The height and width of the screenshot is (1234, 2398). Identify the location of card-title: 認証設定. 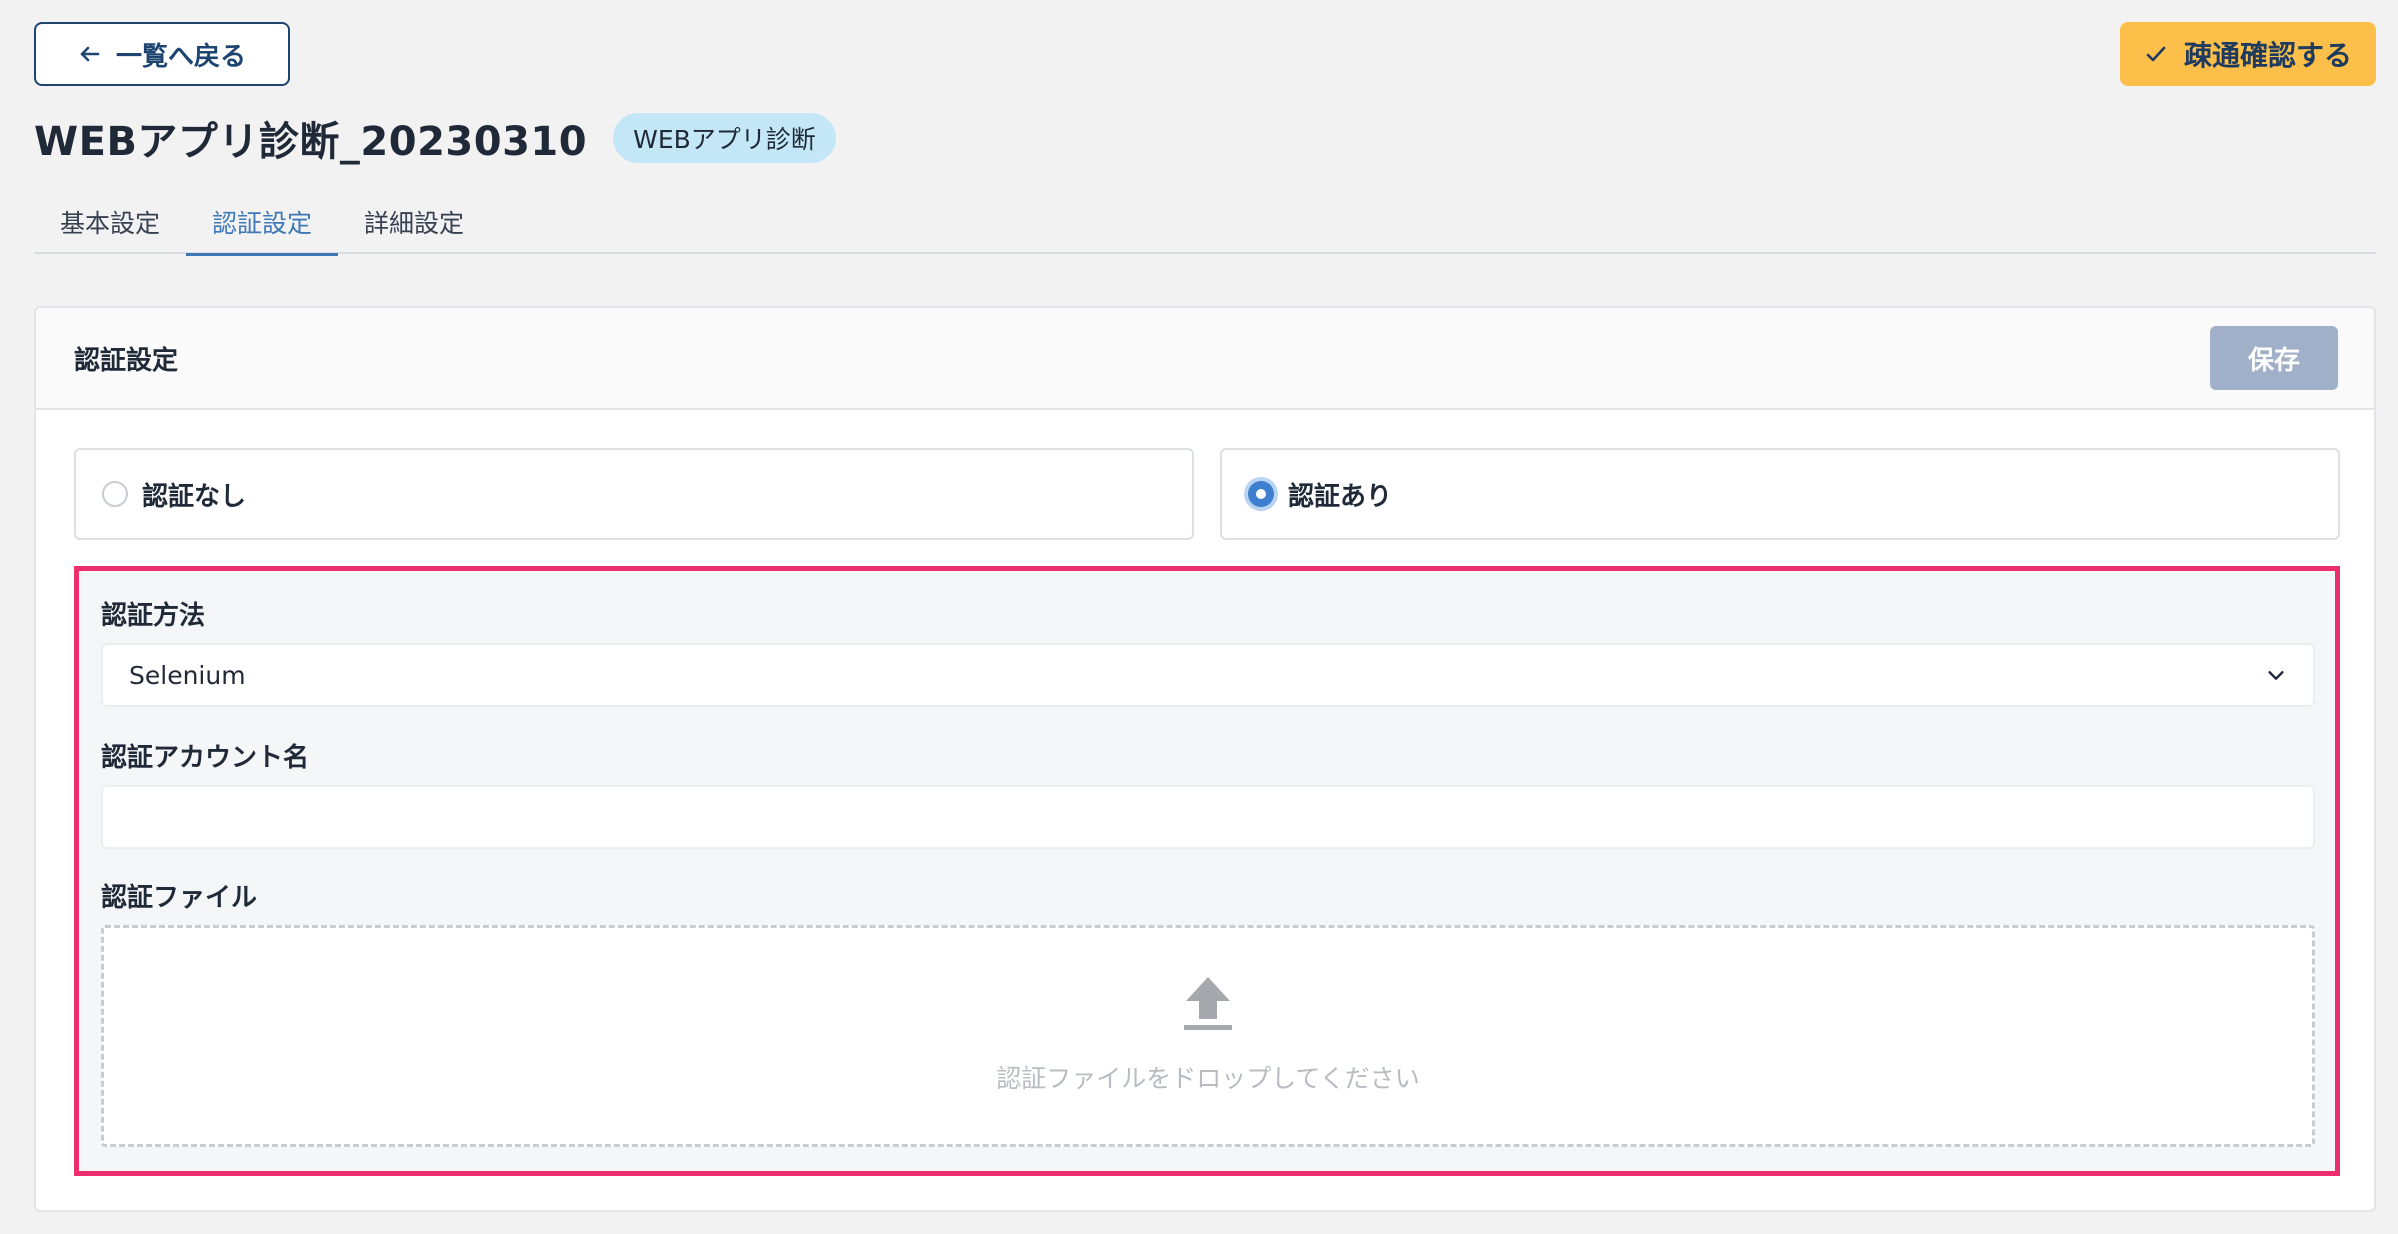
(126, 360).